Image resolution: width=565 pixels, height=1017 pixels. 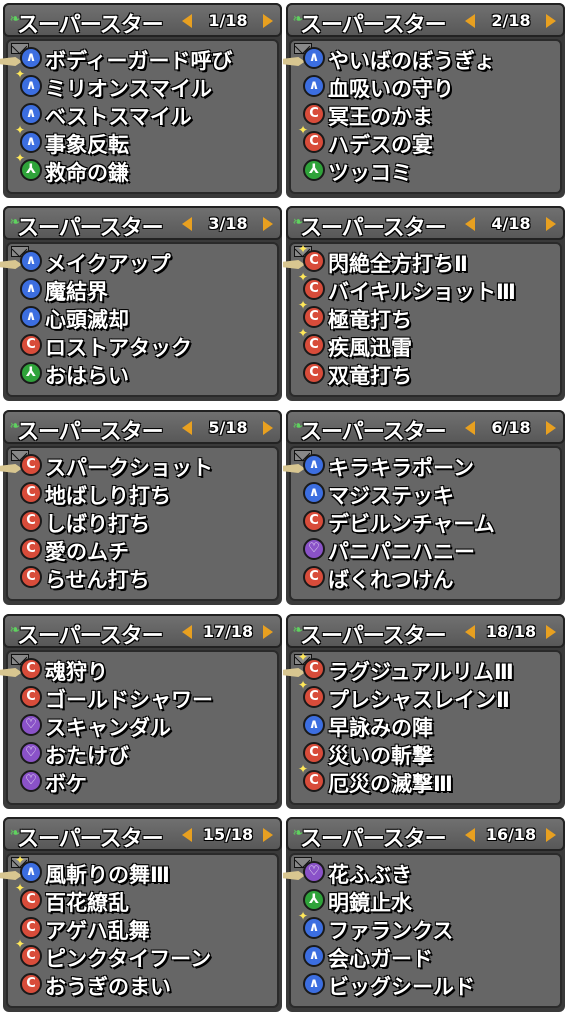 What do you see at coordinates (434, 171) in the screenshot?
I see `skill-item: ⅄ ツッコミ` at bounding box center [434, 171].